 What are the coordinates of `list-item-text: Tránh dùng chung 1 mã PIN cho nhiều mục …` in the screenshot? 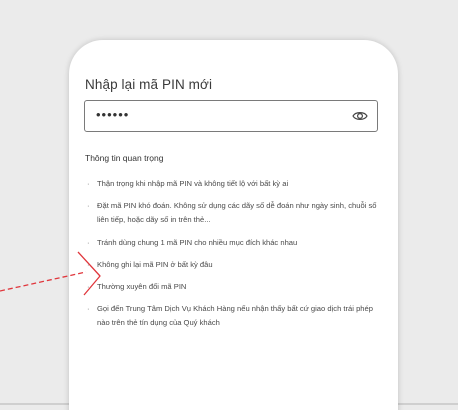 It's located at (197, 242).